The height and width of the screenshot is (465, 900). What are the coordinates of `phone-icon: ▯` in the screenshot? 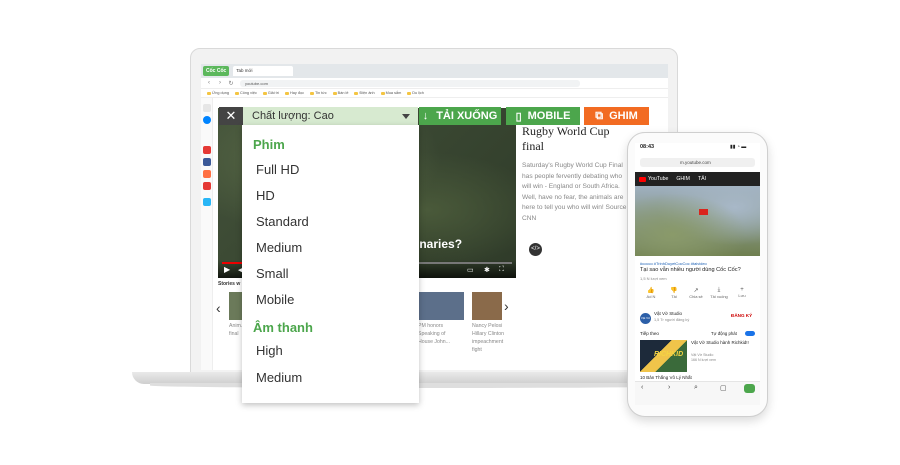 It's located at (518, 116).